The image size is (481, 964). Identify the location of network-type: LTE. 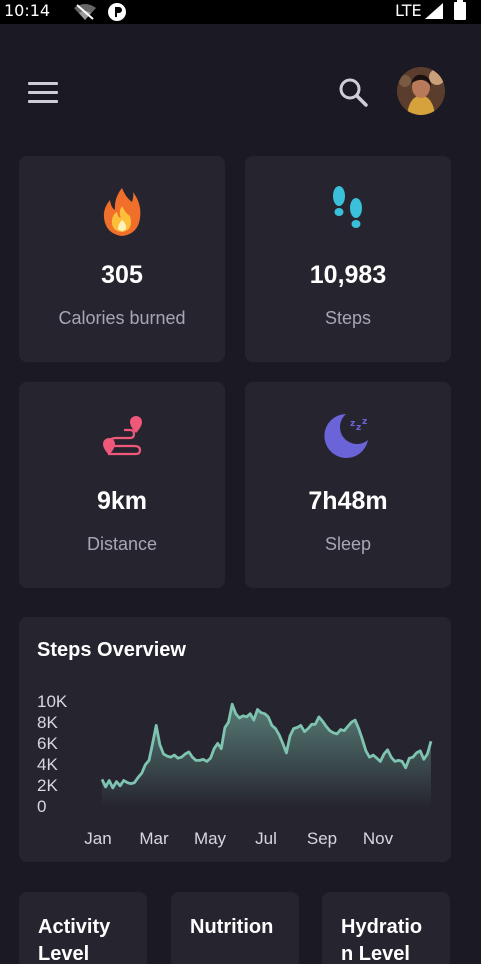
(408, 10).